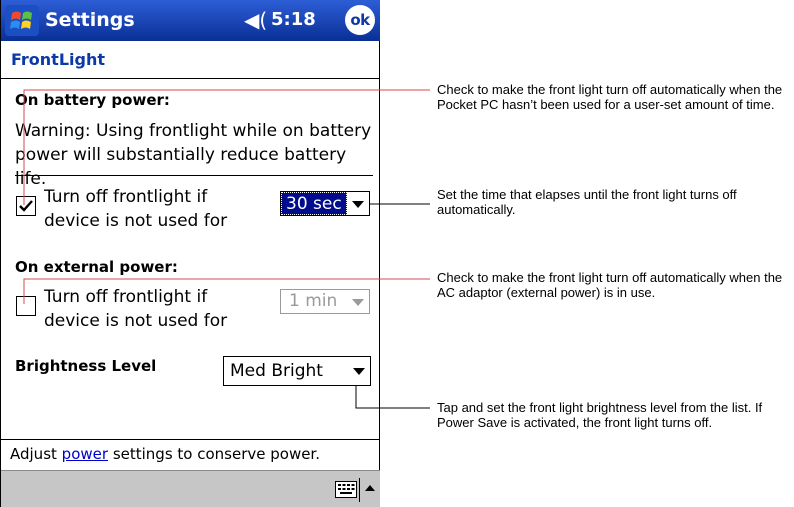 This screenshot has height=507, width=794. What do you see at coordinates (90, 20) in the screenshot?
I see `app-title: Settings` at bounding box center [90, 20].